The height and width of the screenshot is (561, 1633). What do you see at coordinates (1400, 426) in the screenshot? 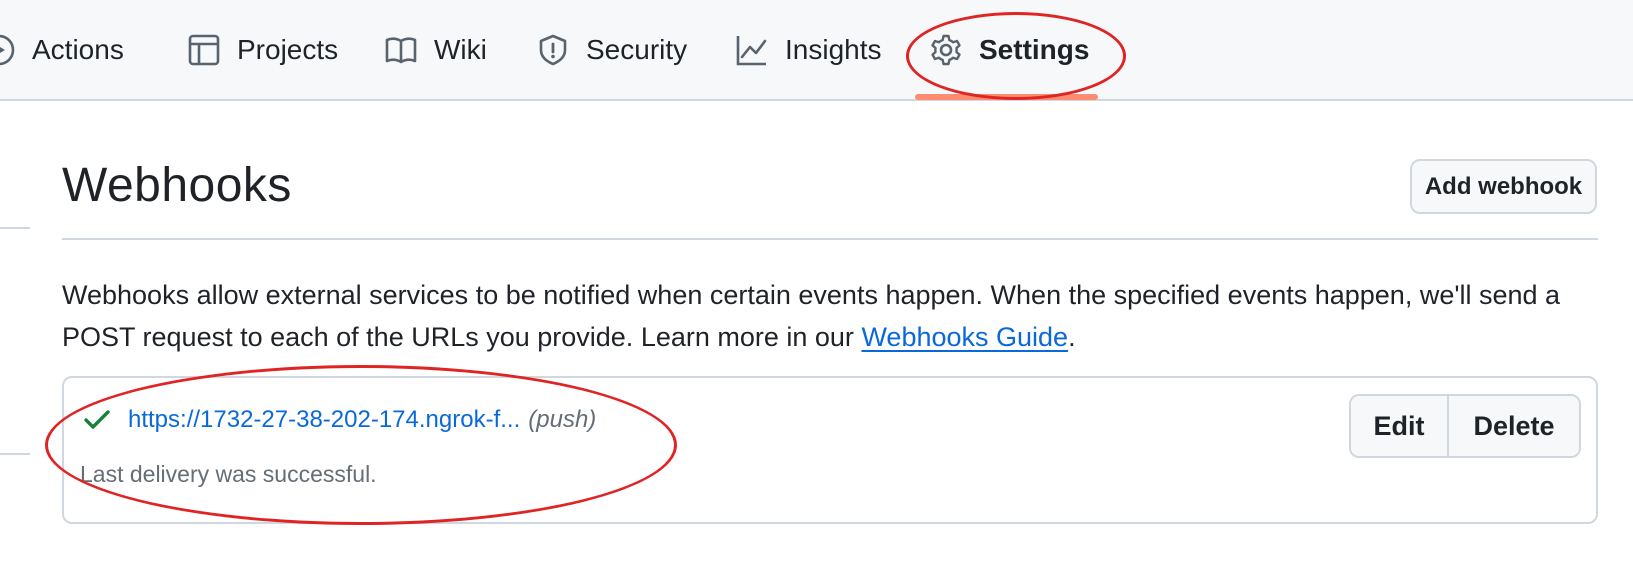
I see `edit-button: Edit` at bounding box center [1400, 426].